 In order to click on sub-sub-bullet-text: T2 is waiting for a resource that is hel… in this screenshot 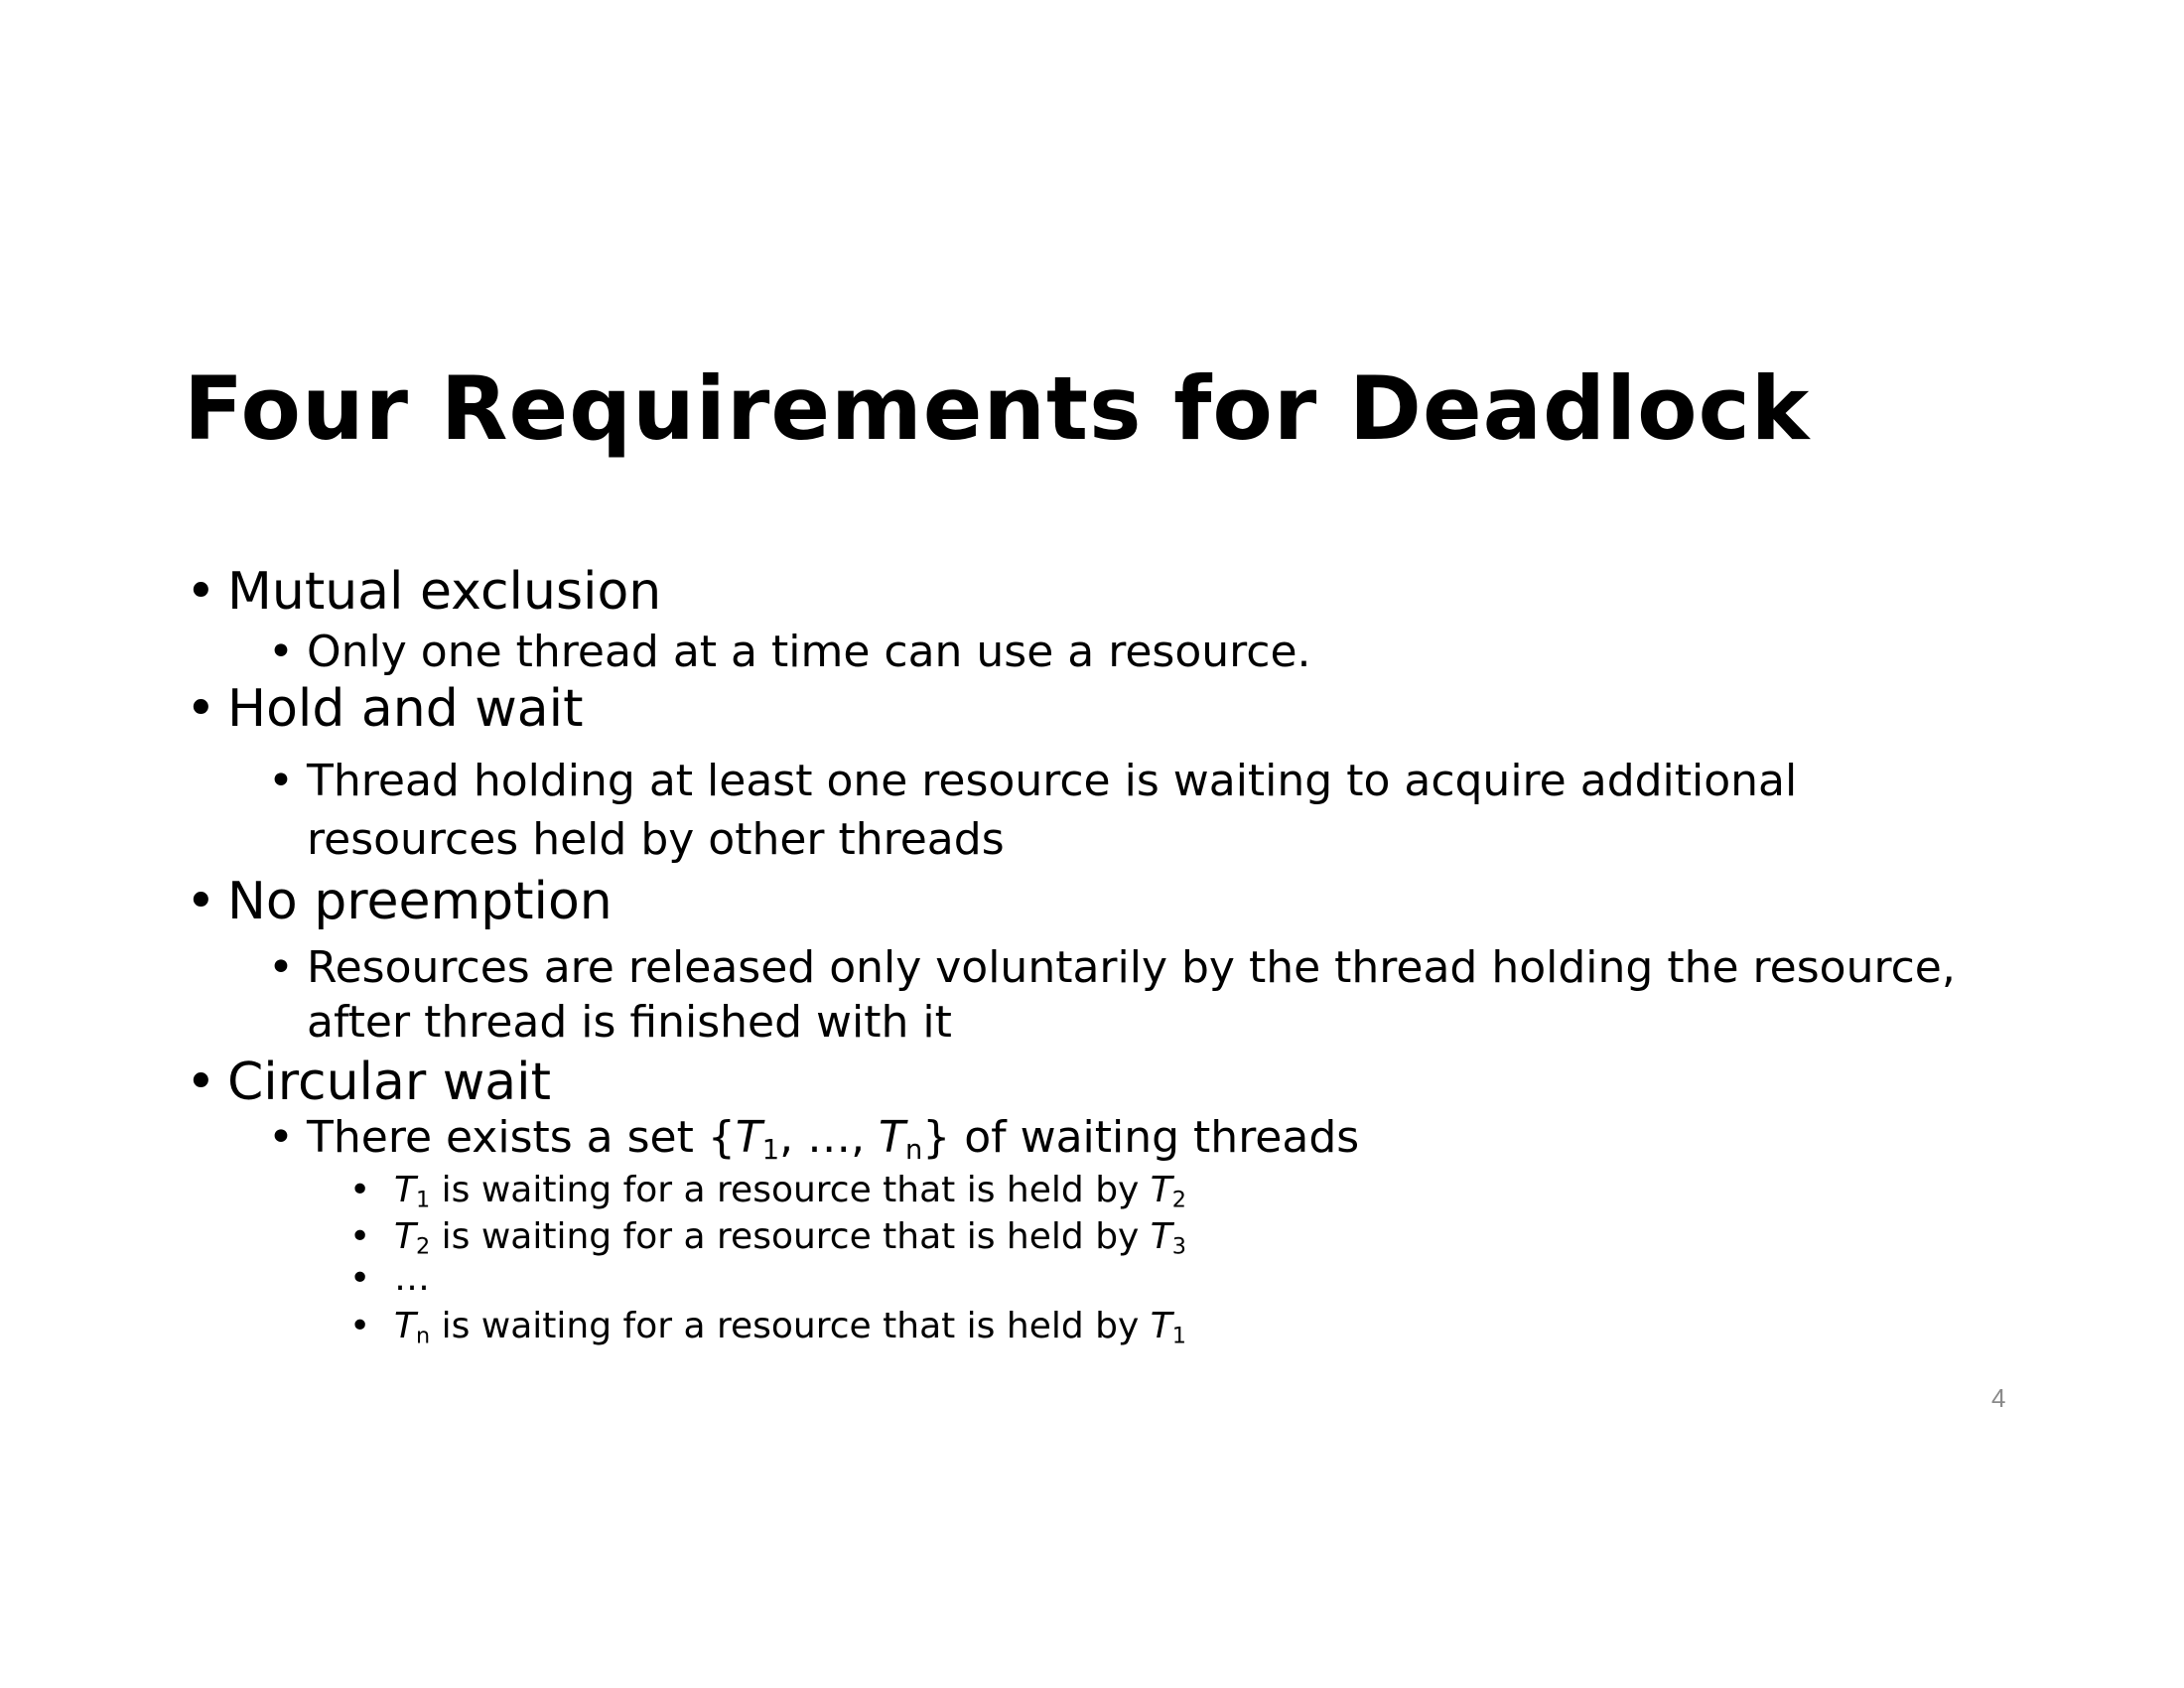, I will do `click(790, 1237)`.